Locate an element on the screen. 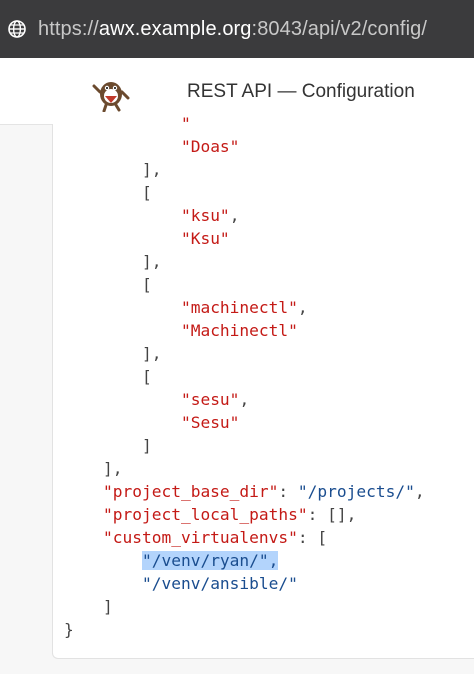 The image size is (474, 674). awx-mascot-logo is located at coordinates (111, 92).